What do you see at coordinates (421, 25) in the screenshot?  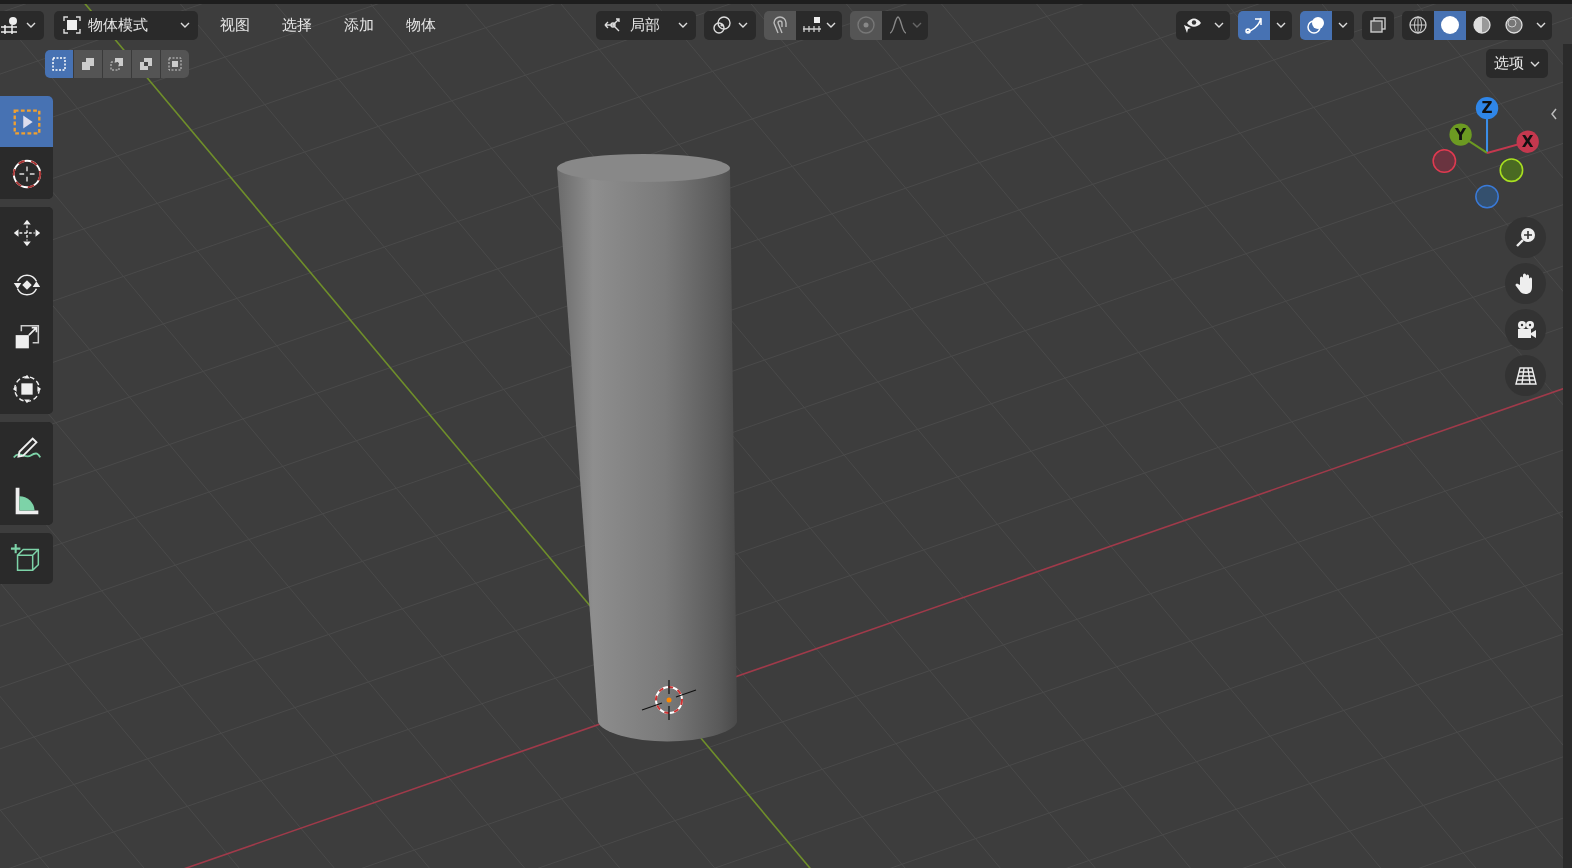 I see `menu-item: 物体` at bounding box center [421, 25].